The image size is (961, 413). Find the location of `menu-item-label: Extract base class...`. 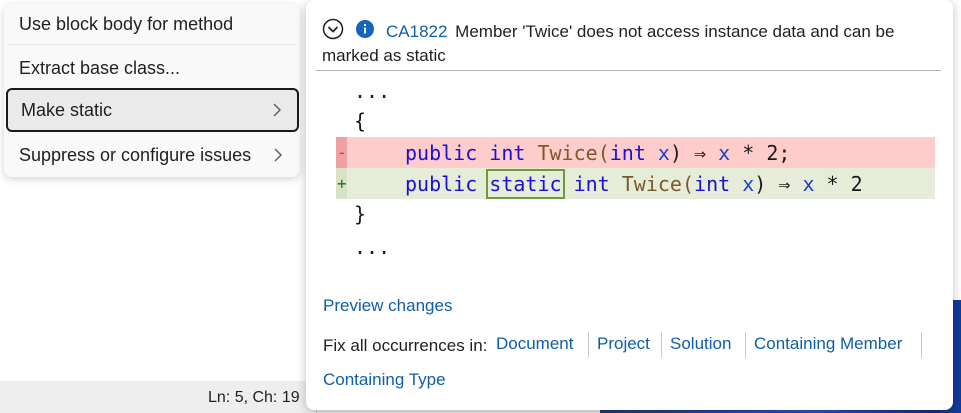

menu-item-label: Extract base class... is located at coordinates (100, 68).